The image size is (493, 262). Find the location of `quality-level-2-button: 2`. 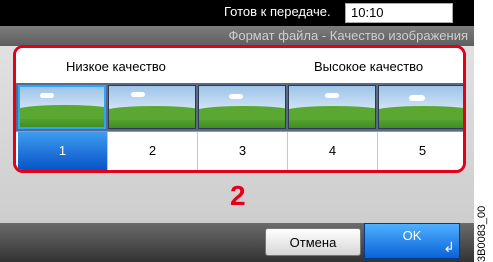

quality-level-2-button: 2 is located at coordinates (153, 151).